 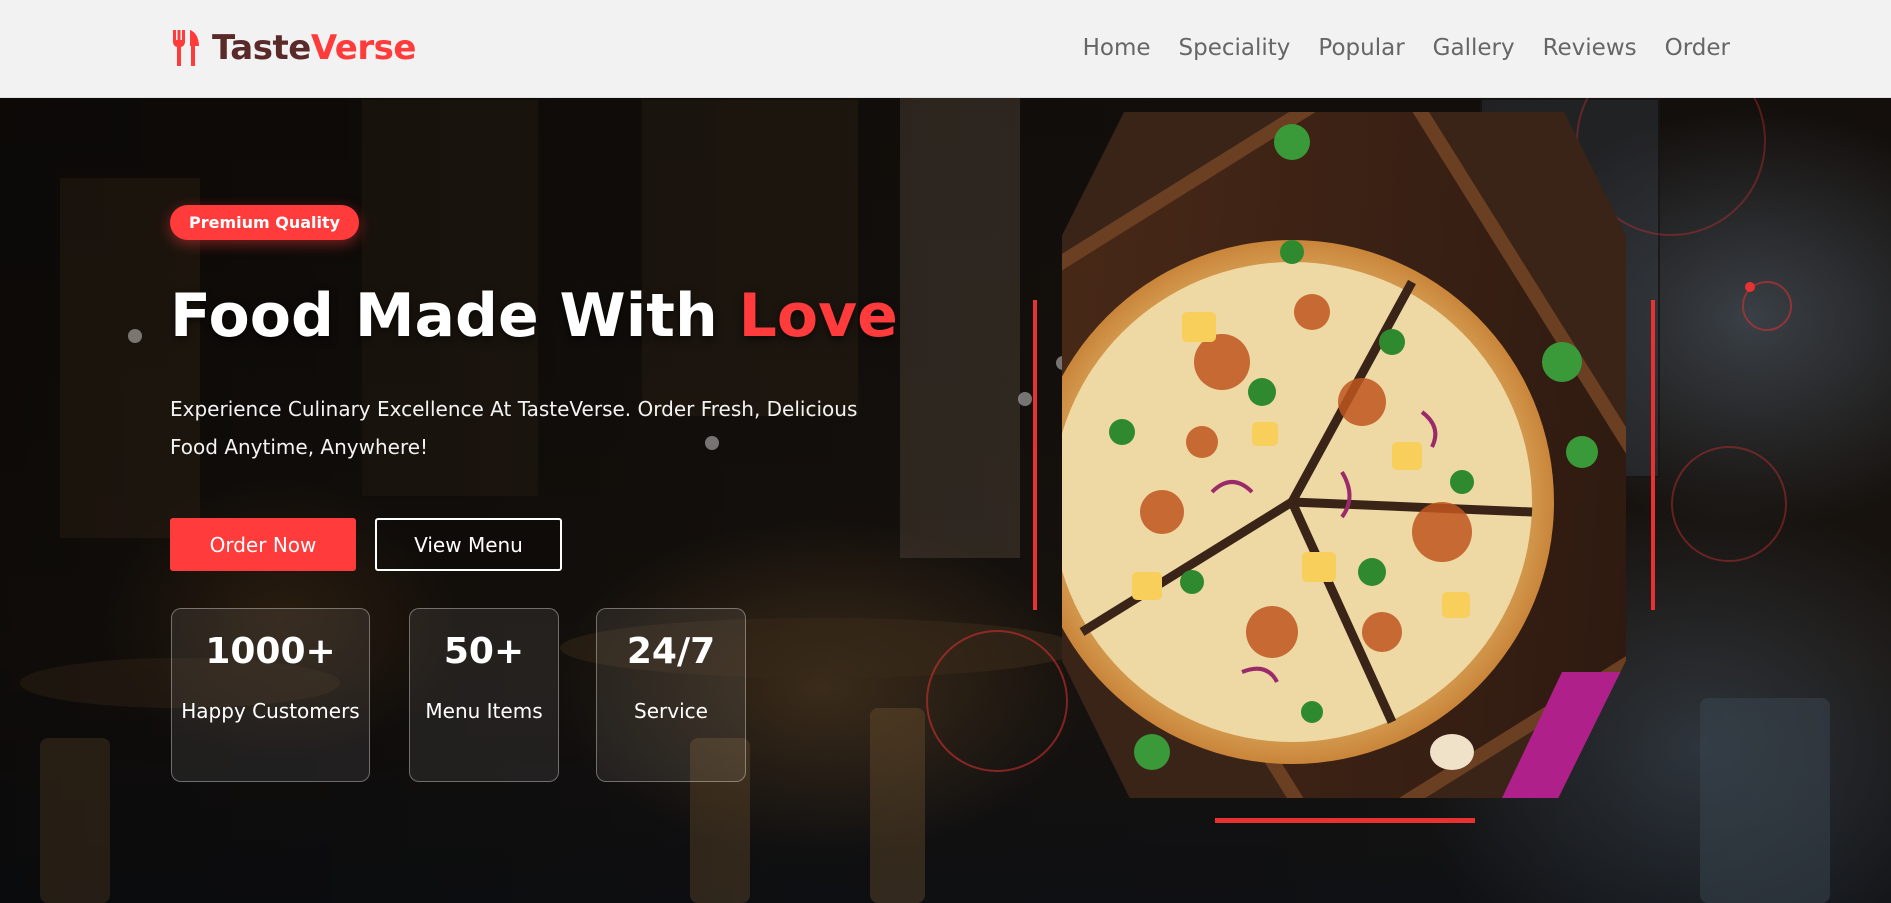 I want to click on brand-logo: TasteVerse, so click(x=293, y=48).